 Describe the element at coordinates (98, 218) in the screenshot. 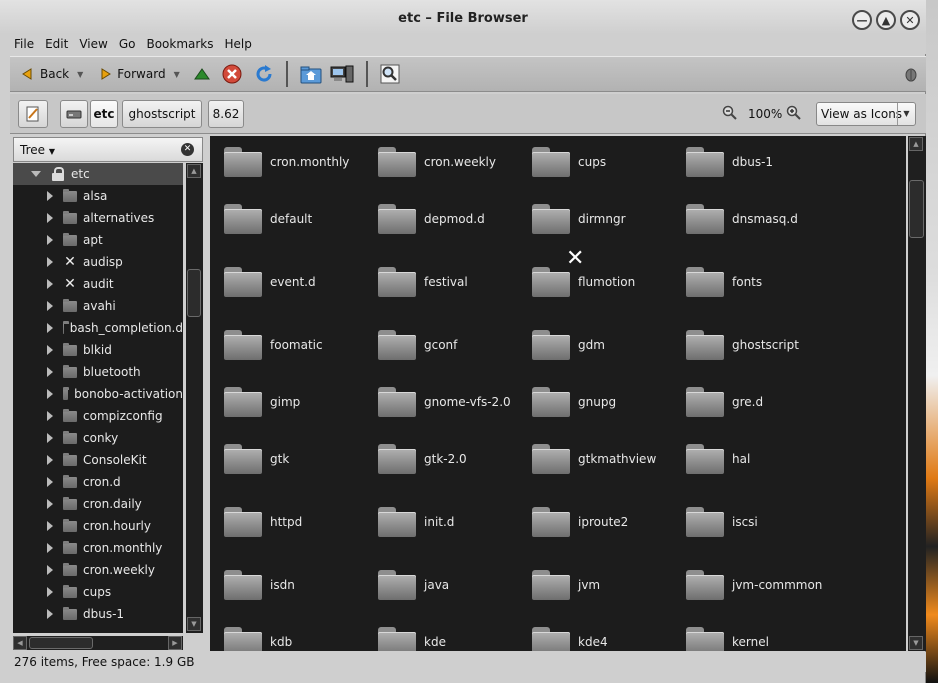

I see `tree-row: alternatives` at that location.